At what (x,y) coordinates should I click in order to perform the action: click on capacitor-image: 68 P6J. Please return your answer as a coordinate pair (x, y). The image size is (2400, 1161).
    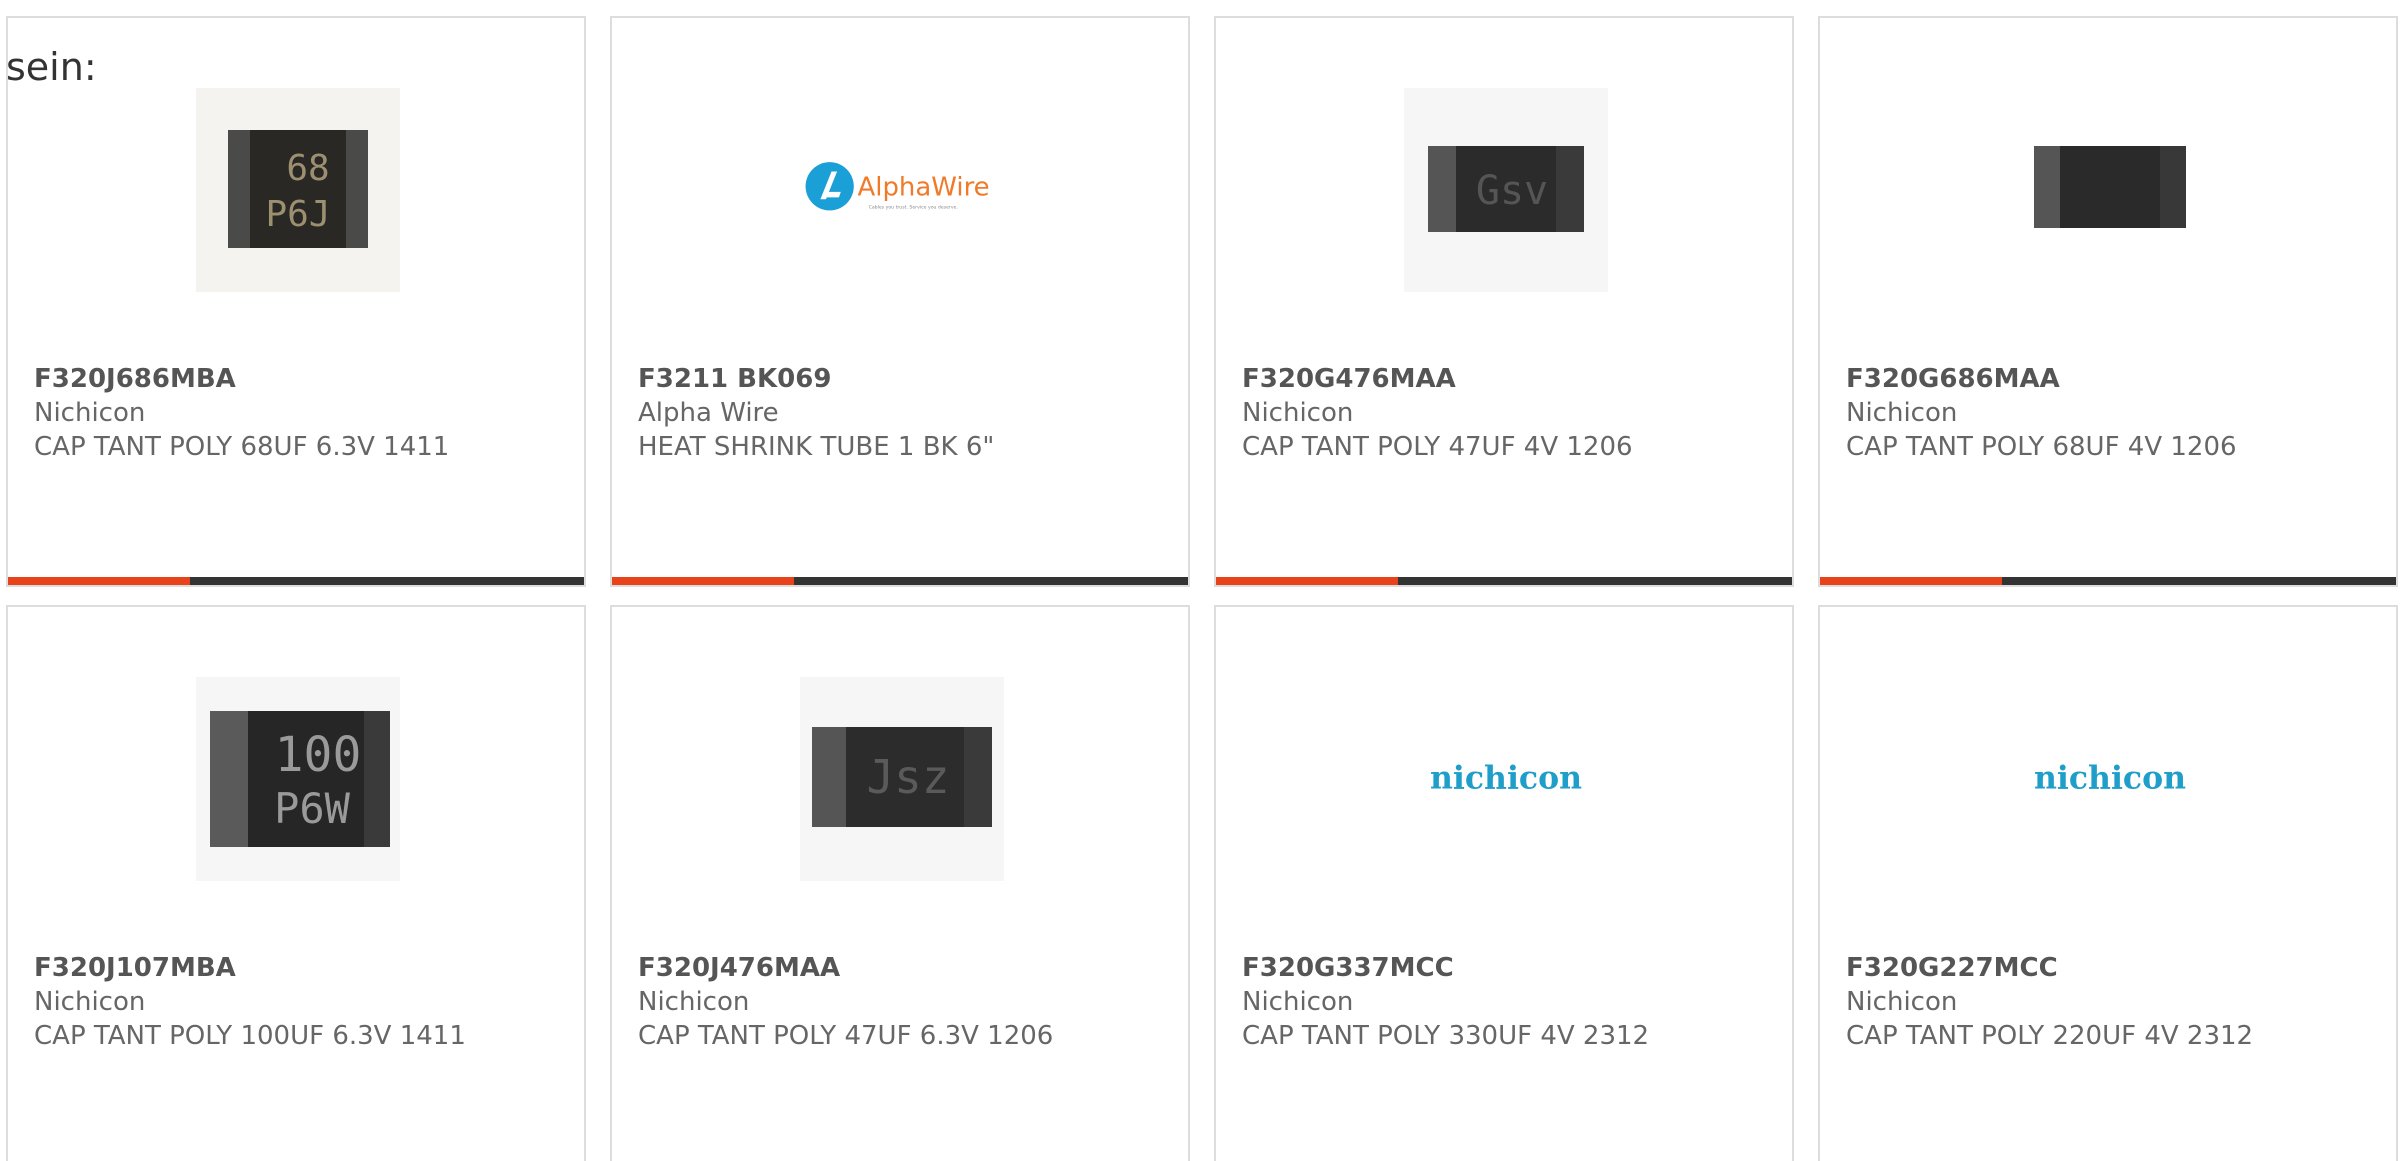
    Looking at the image, I should click on (298, 190).